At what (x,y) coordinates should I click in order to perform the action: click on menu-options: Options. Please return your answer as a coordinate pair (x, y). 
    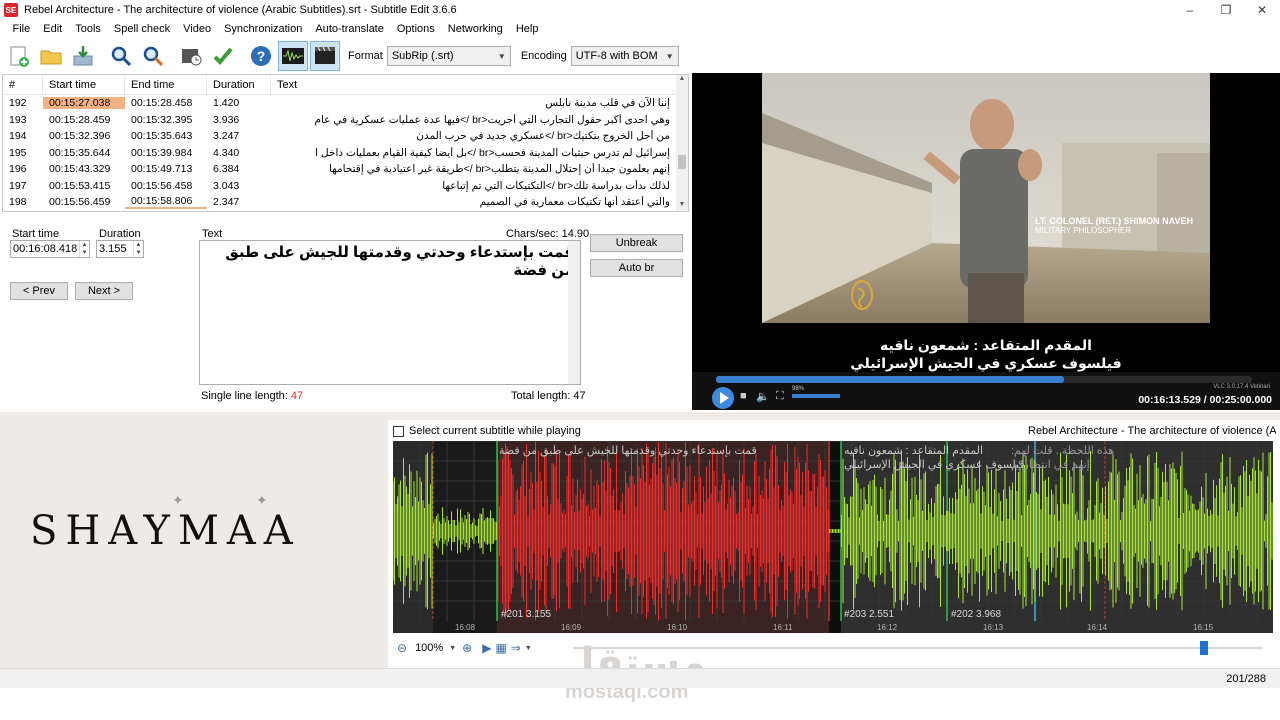
    Looking at the image, I should click on (415, 29).